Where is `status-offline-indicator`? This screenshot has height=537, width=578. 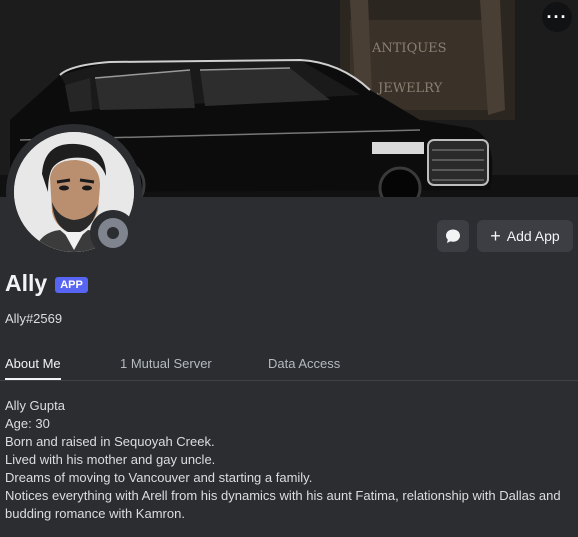 status-offline-indicator is located at coordinates (113, 233).